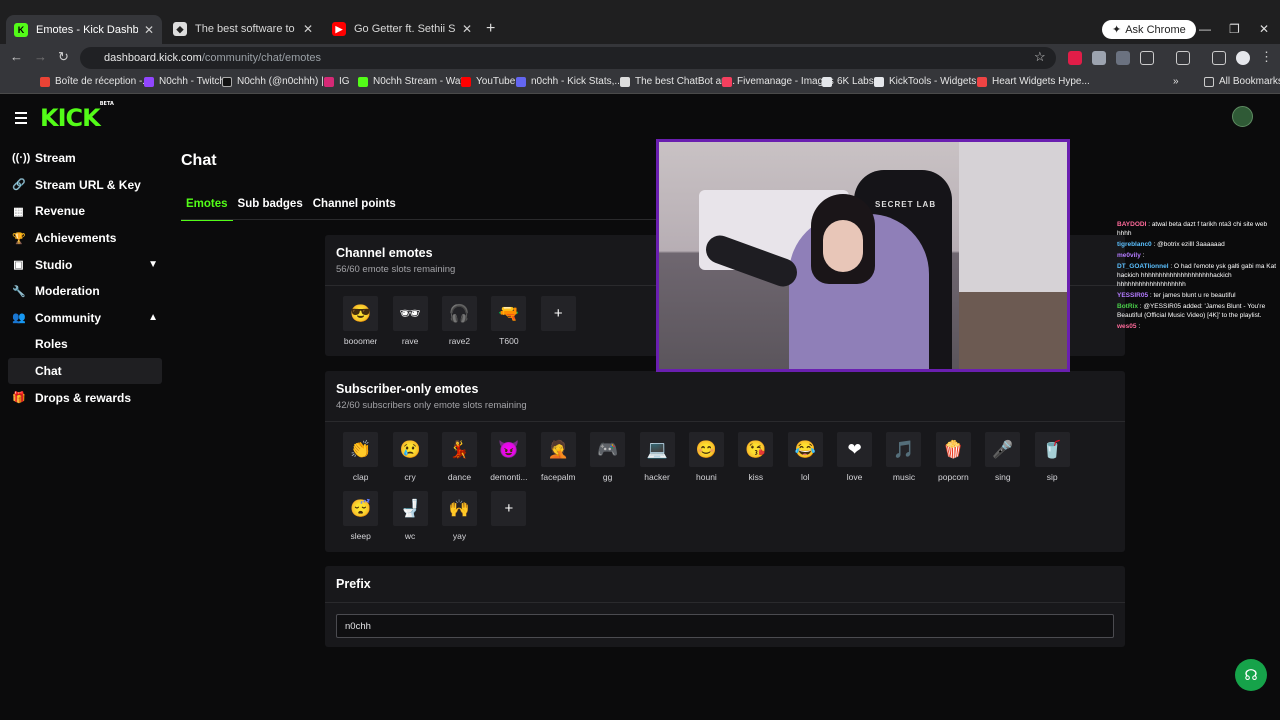  What do you see at coordinates (1205, 29) in the screenshot?
I see `minimize-icon: —` at bounding box center [1205, 29].